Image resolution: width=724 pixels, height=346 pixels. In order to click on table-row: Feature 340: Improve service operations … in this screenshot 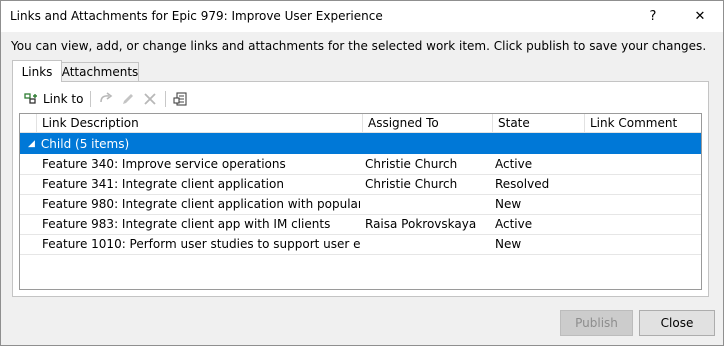, I will do `click(360, 165)`.